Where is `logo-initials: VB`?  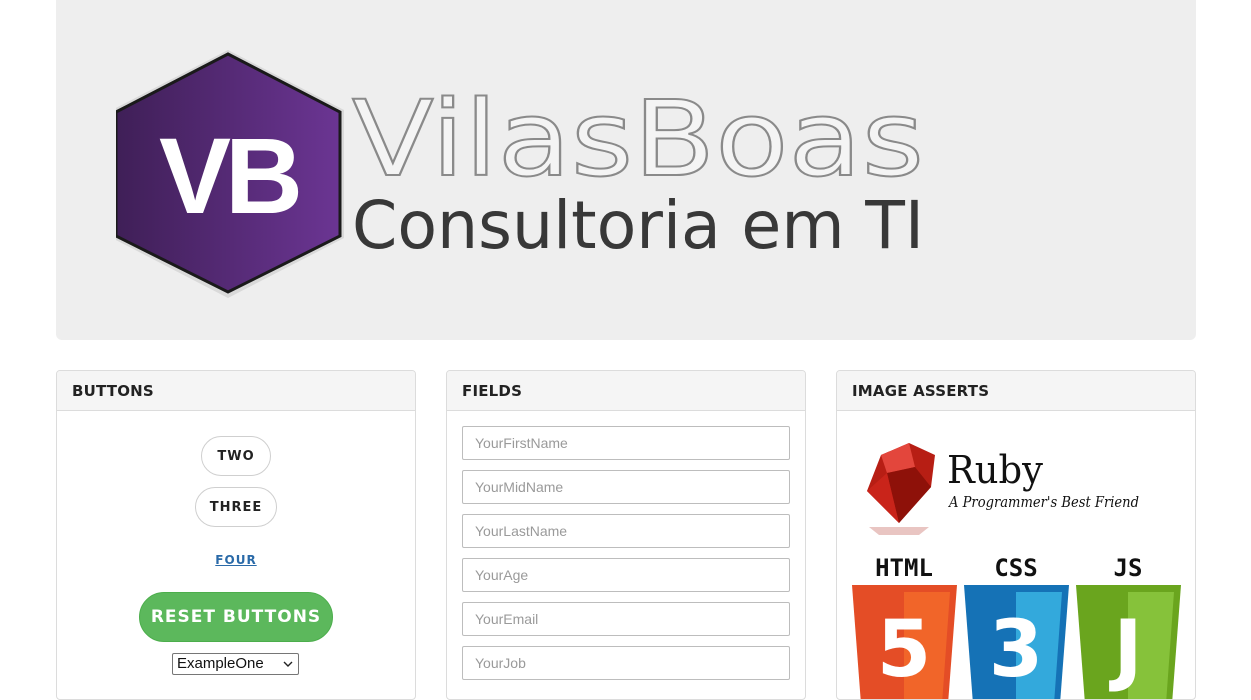 logo-initials: VB is located at coordinates (229, 175).